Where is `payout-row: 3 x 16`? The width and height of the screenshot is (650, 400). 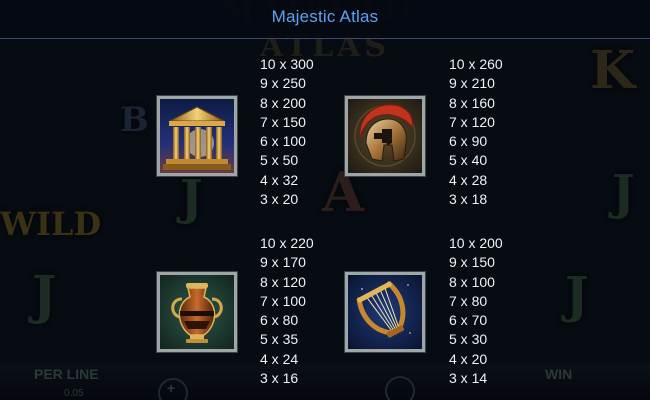
payout-row: 3 x 16 is located at coordinates (279, 378).